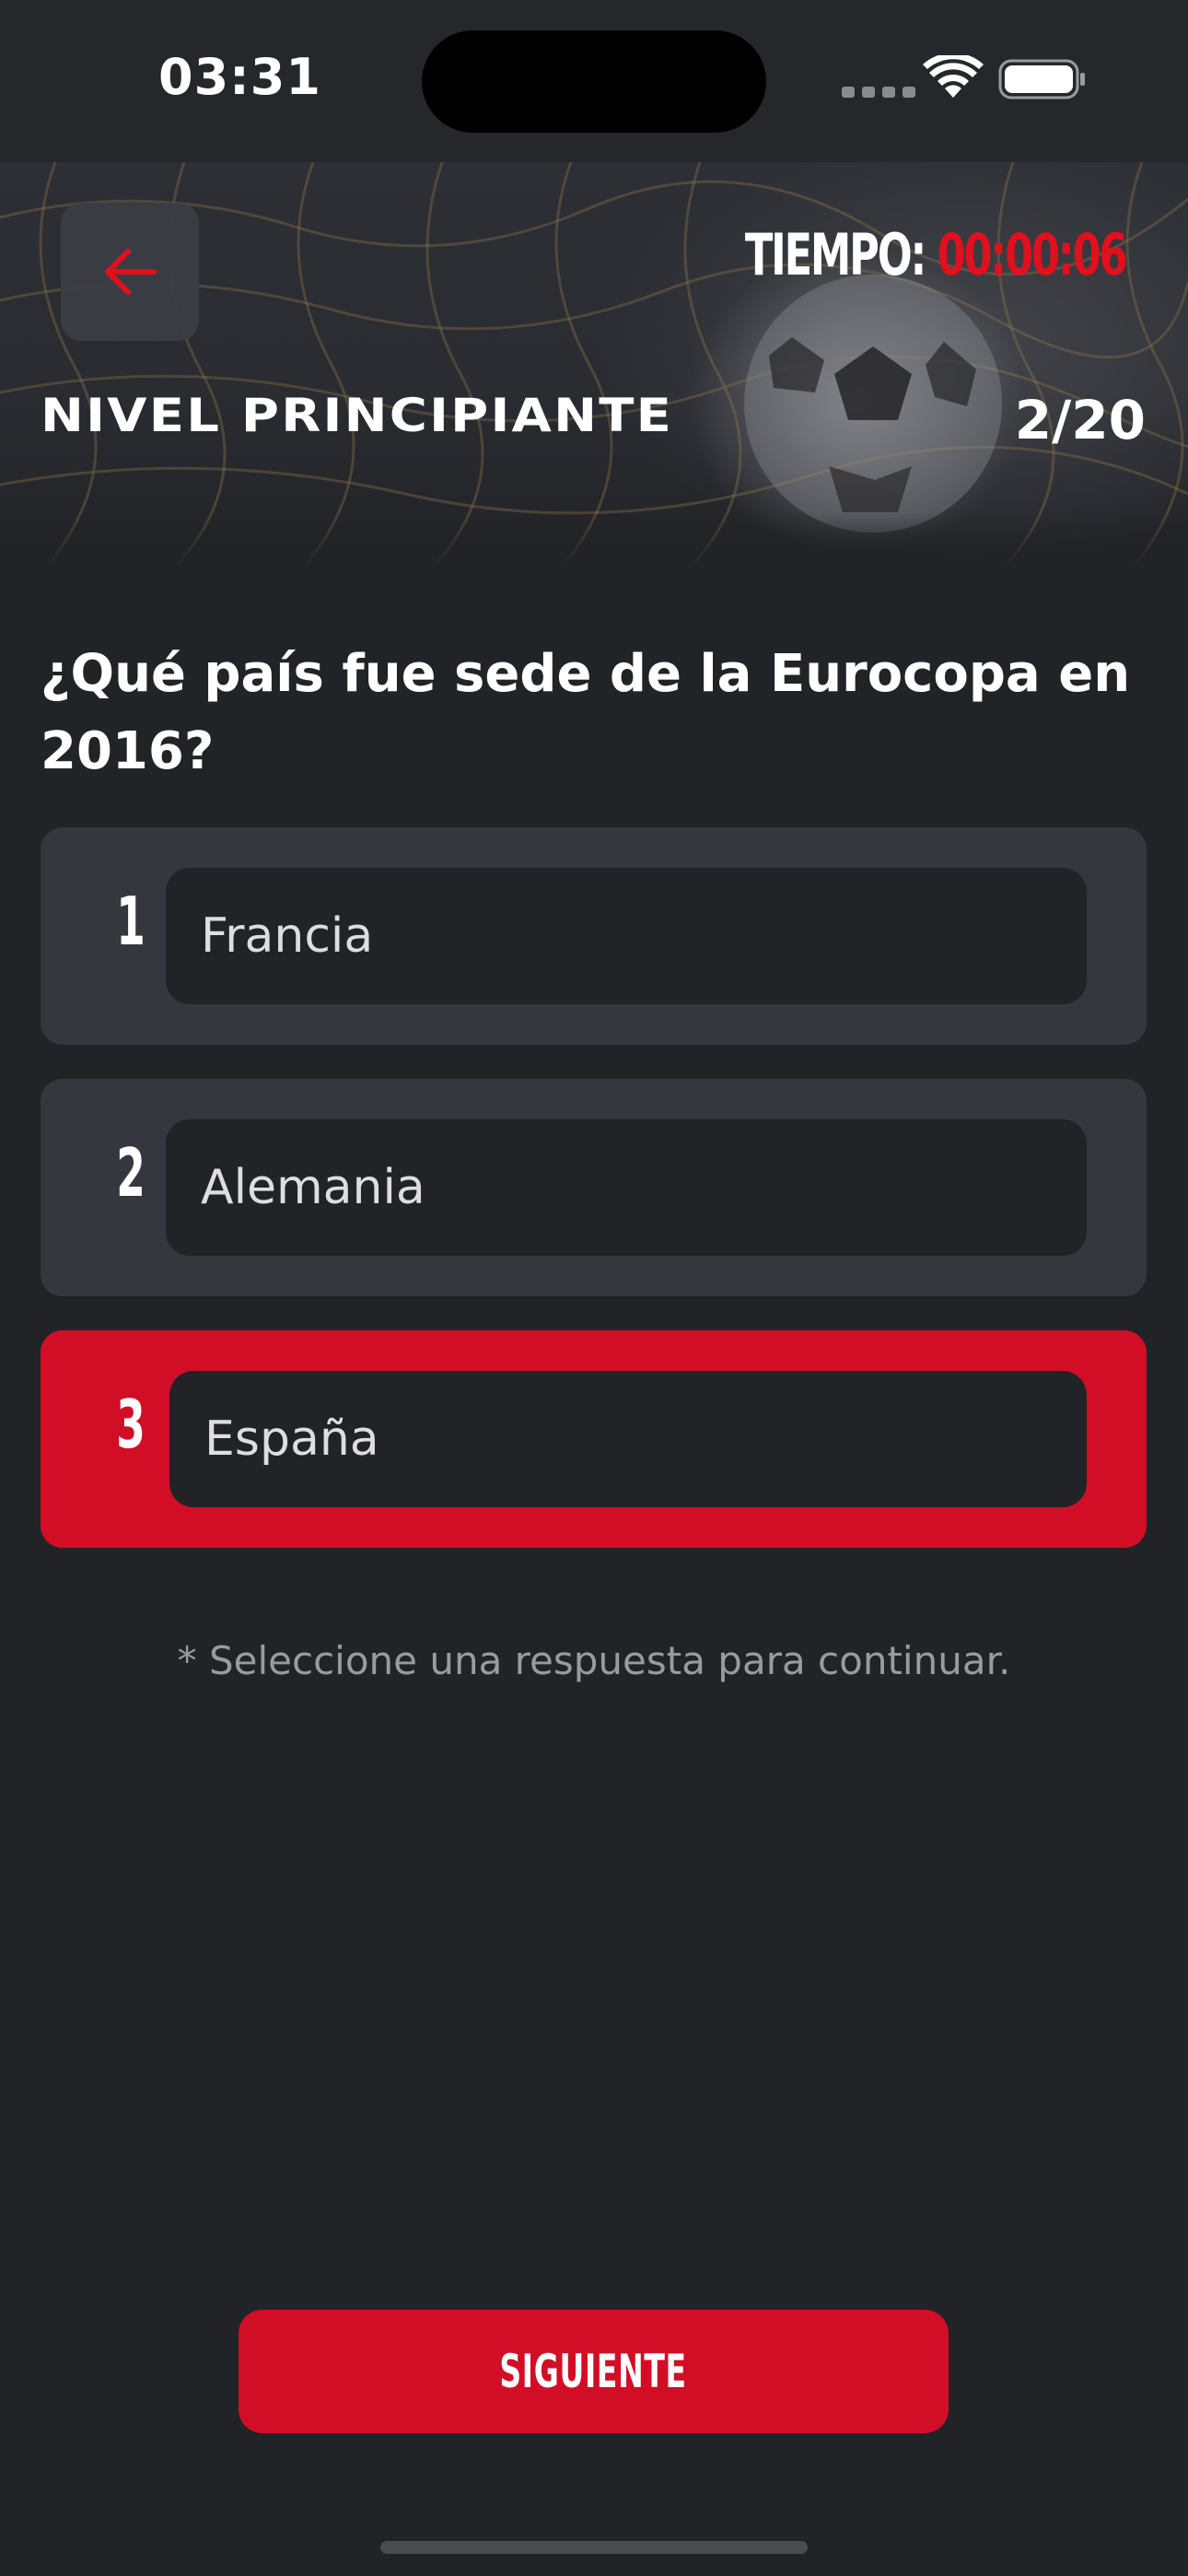 The width and height of the screenshot is (1188, 2576). What do you see at coordinates (131, 921) in the screenshot?
I see `option-number: 1` at bounding box center [131, 921].